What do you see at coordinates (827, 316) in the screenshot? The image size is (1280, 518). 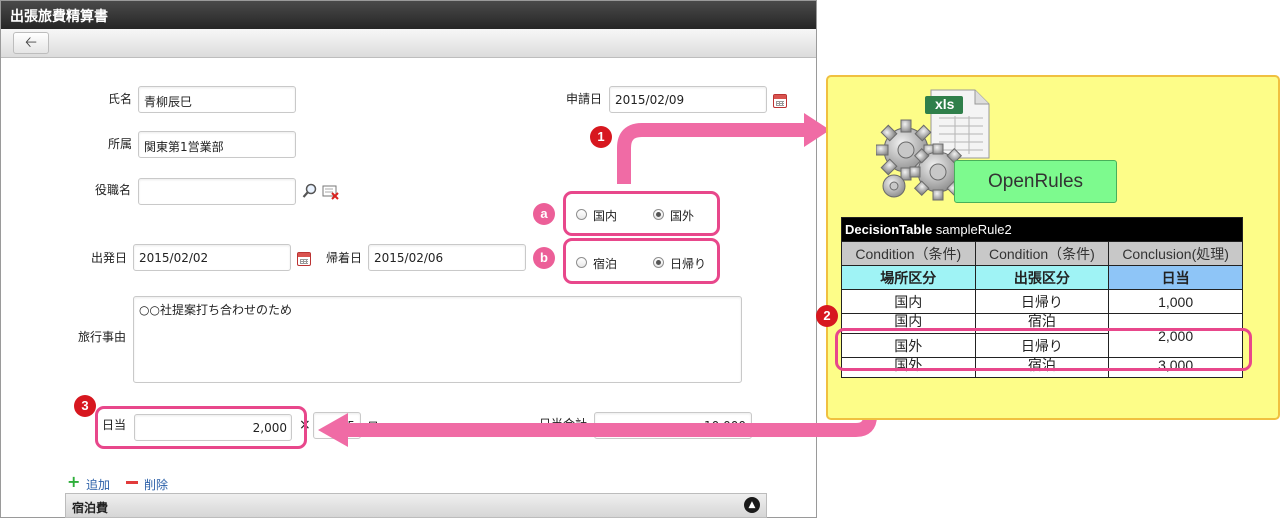 I see `badge-2: 2` at bounding box center [827, 316].